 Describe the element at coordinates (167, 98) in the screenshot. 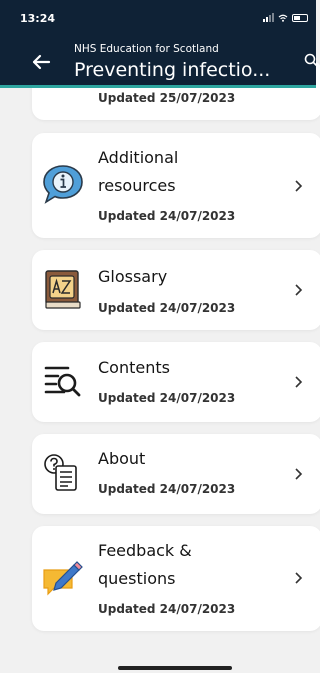

I see `card-updated-date: Updated 25/07/2023` at that location.